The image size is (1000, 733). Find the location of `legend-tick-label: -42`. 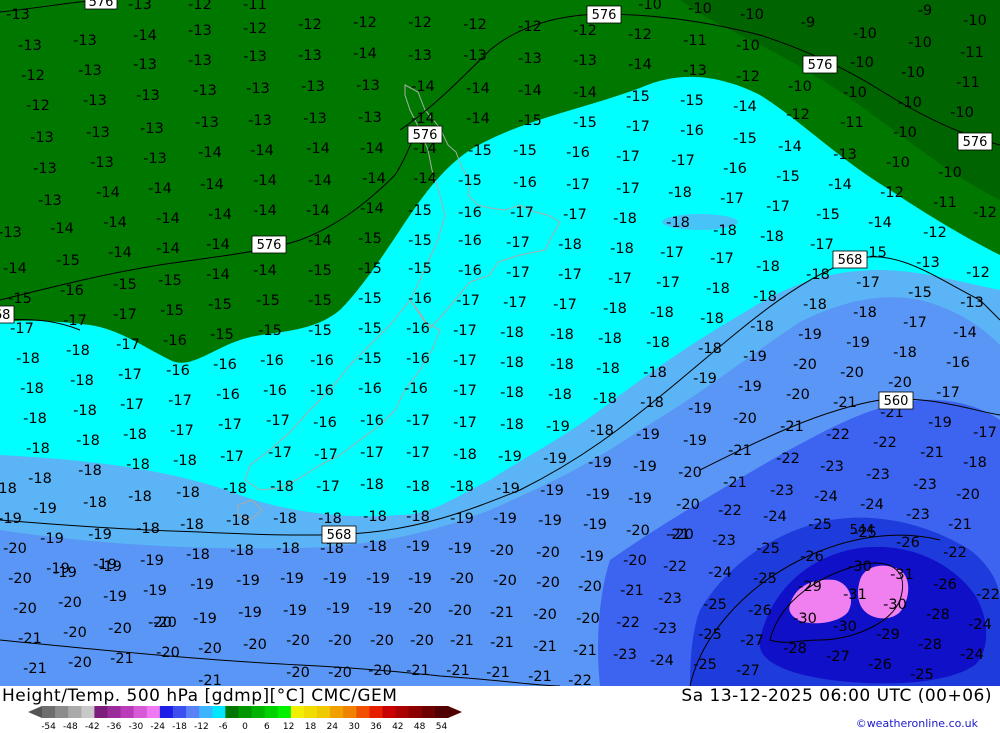

legend-tick-label: -42 is located at coordinates (92, 727).